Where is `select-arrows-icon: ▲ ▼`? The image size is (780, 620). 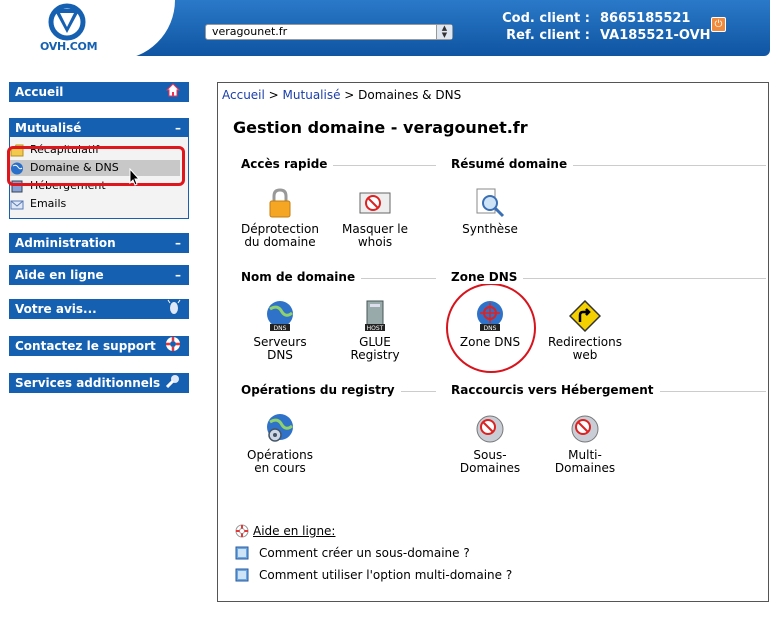 select-arrows-icon: ▲ ▼ is located at coordinates (444, 32).